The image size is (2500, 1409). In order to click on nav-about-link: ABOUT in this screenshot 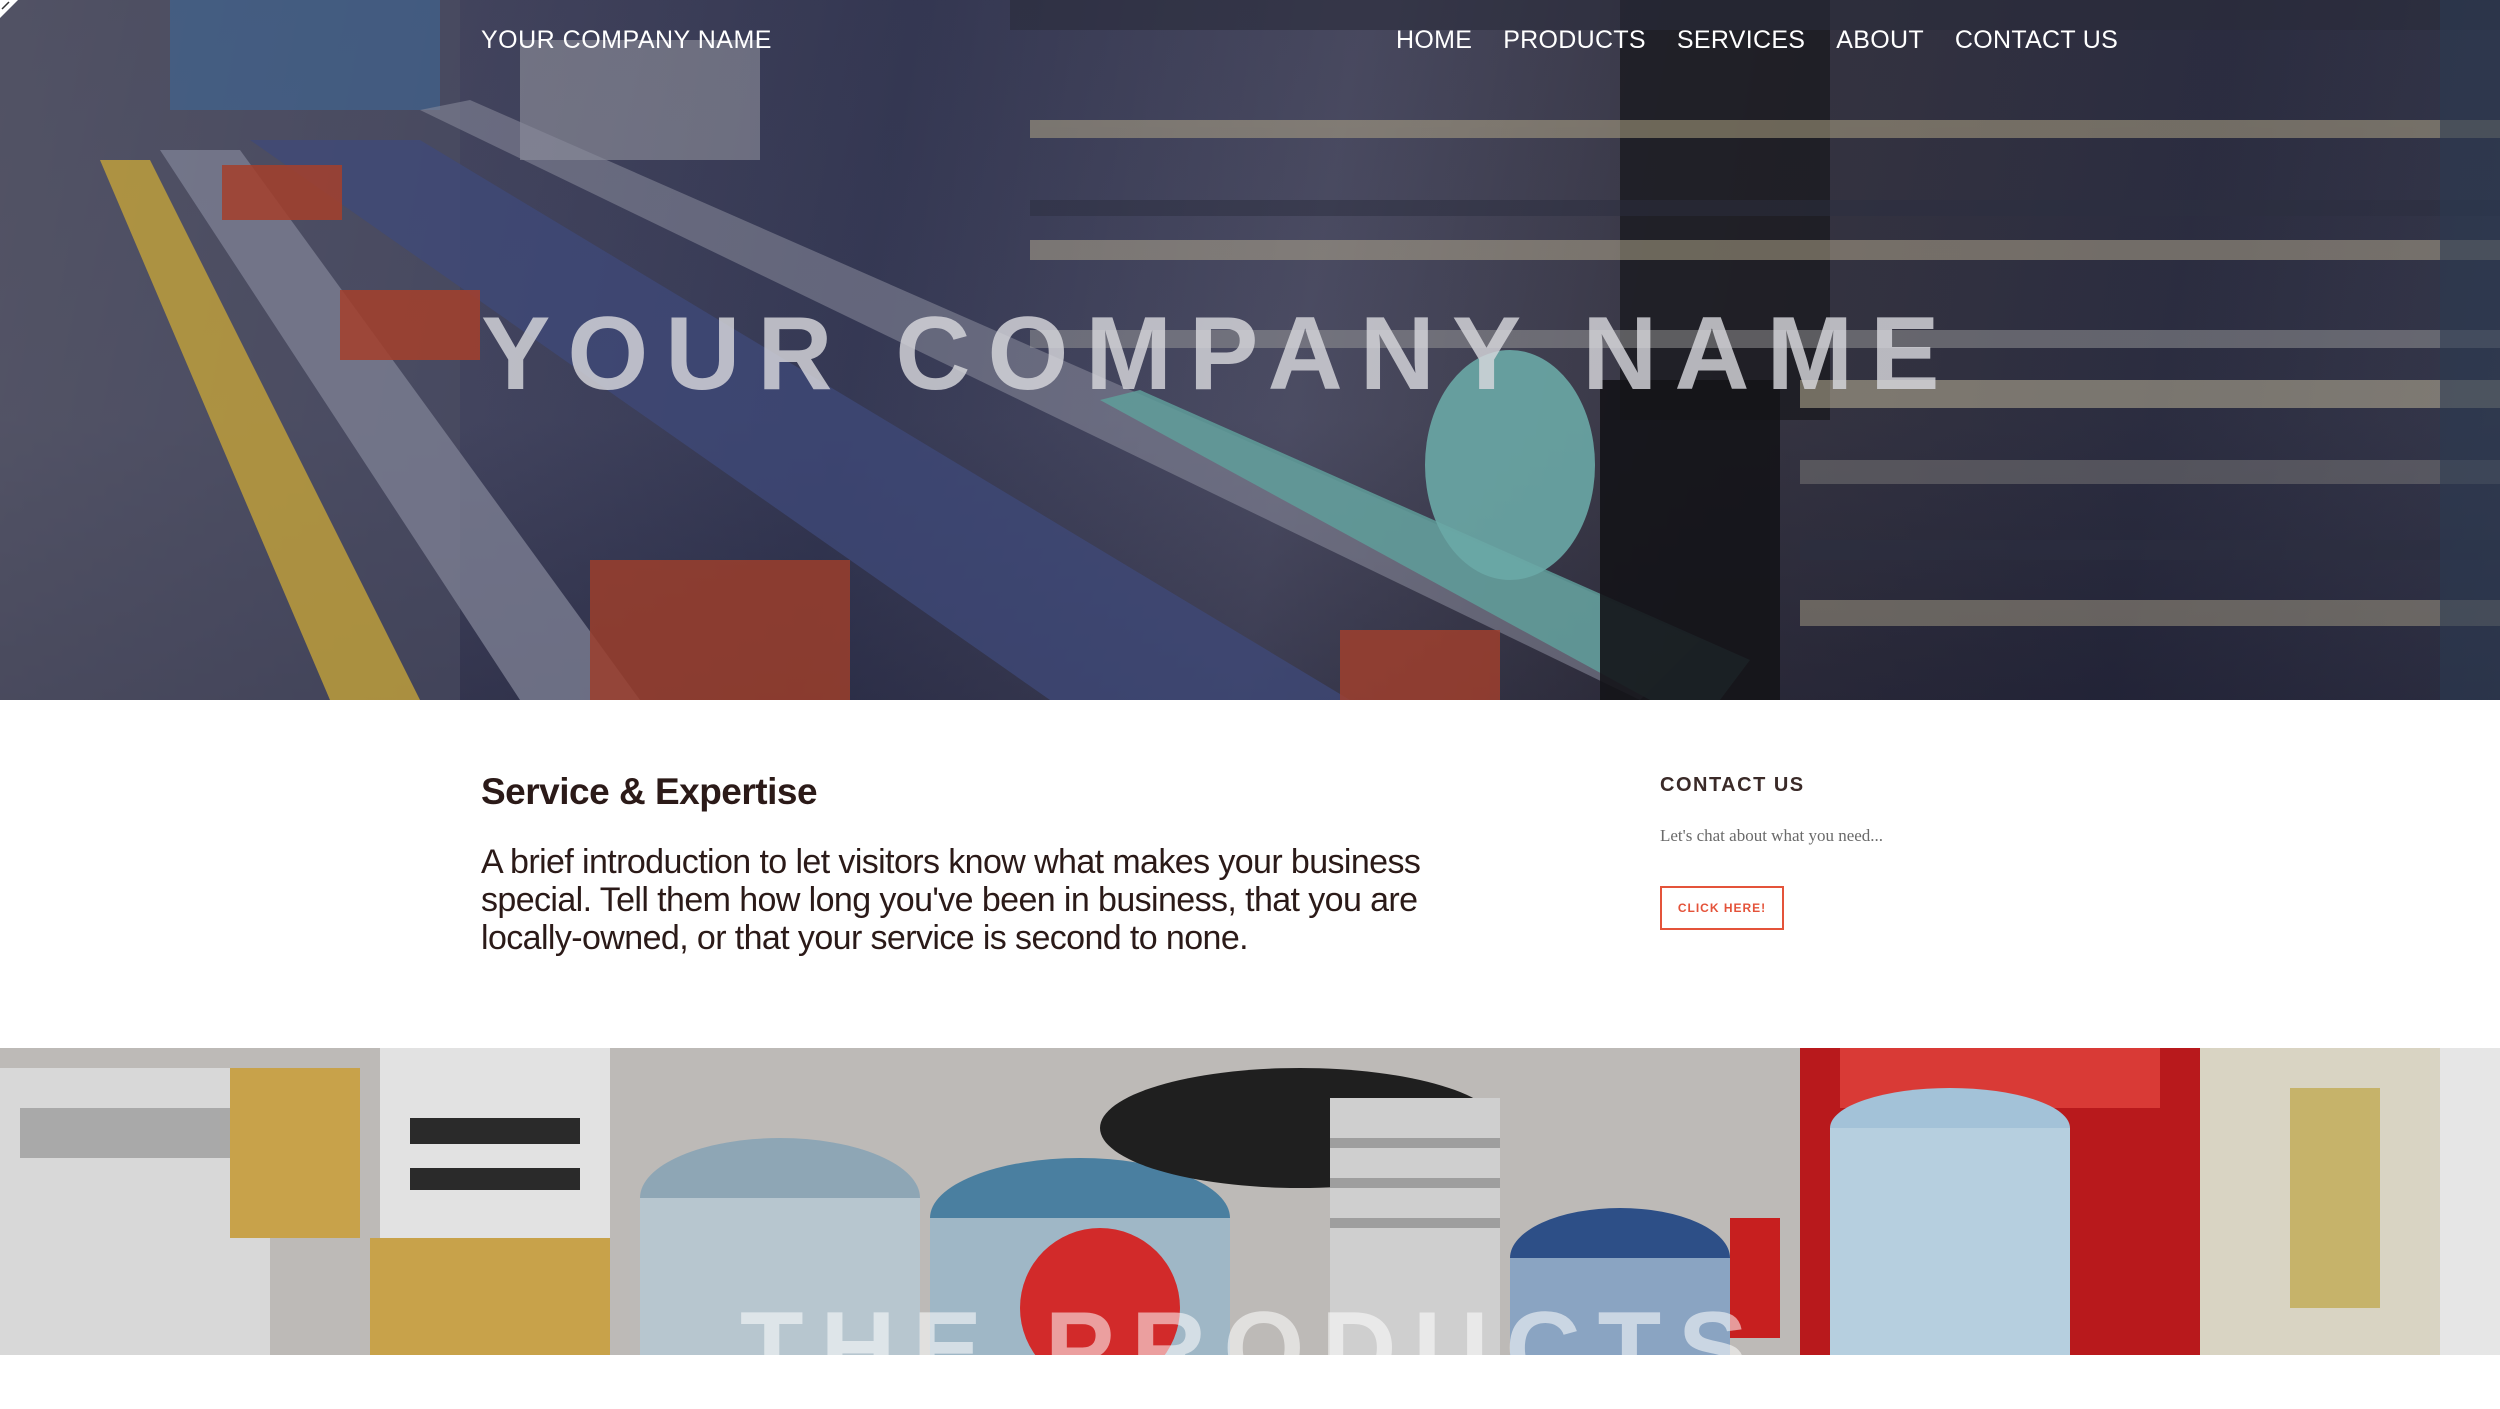, I will do `click(1880, 40)`.